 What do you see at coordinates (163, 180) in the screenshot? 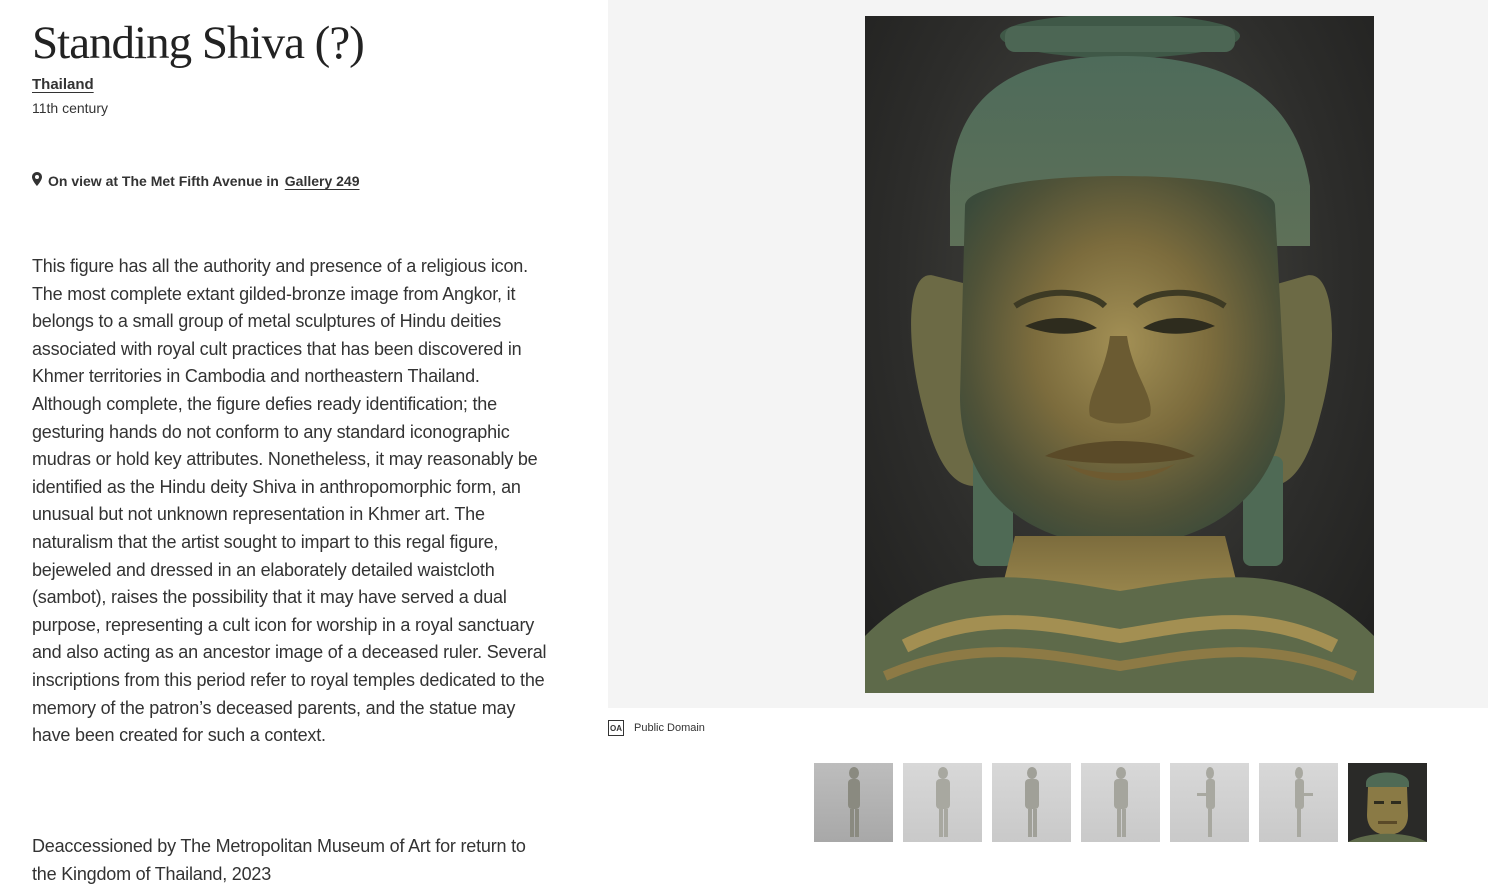
I see `on-view-text: On view at The Met Fifth Avenue in` at bounding box center [163, 180].